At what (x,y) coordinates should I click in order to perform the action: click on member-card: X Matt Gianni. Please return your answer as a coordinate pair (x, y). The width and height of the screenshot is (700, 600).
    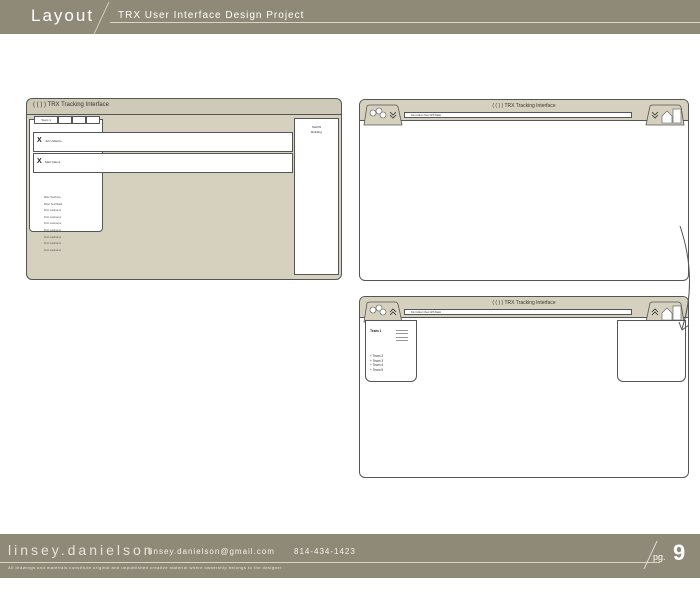
    Looking at the image, I should click on (163, 163).